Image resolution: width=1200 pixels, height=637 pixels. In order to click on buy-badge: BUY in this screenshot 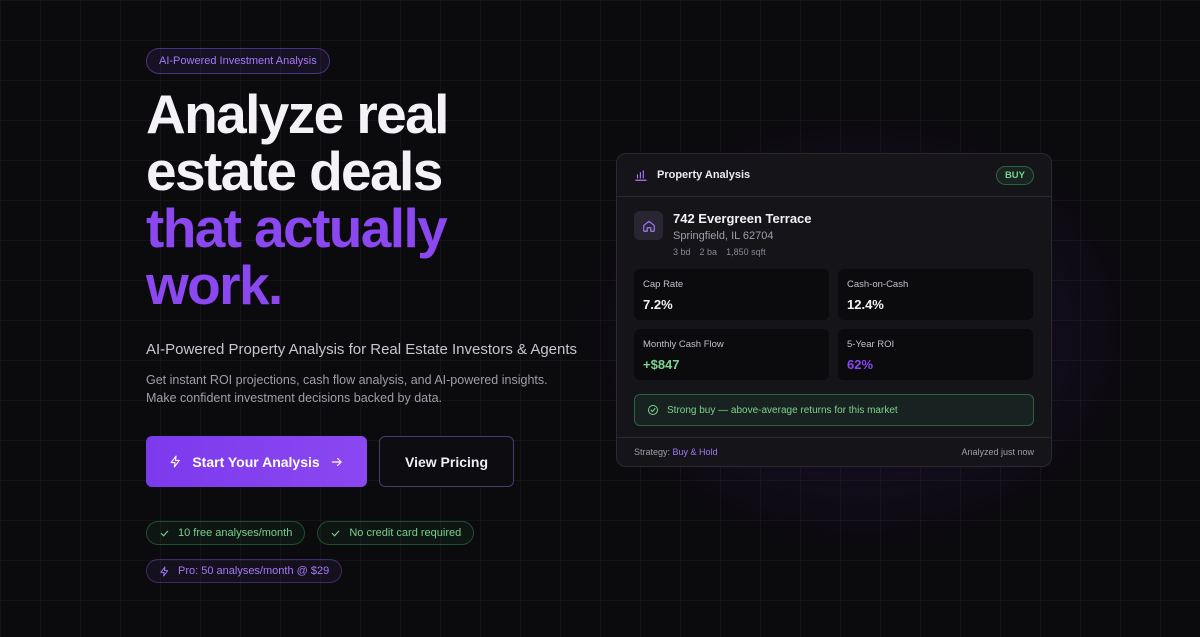, I will do `click(1014, 175)`.